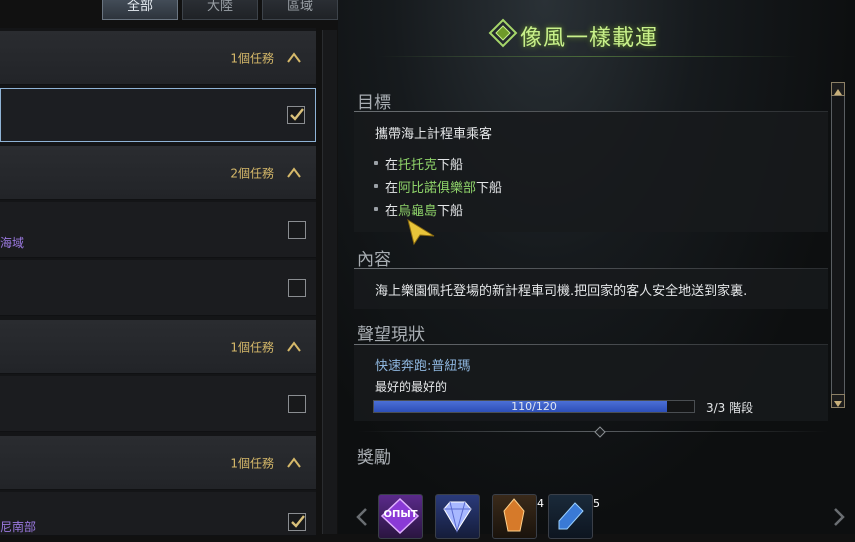 The height and width of the screenshot is (542, 855). I want to click on diamond-ornament-icon, so click(600, 432).